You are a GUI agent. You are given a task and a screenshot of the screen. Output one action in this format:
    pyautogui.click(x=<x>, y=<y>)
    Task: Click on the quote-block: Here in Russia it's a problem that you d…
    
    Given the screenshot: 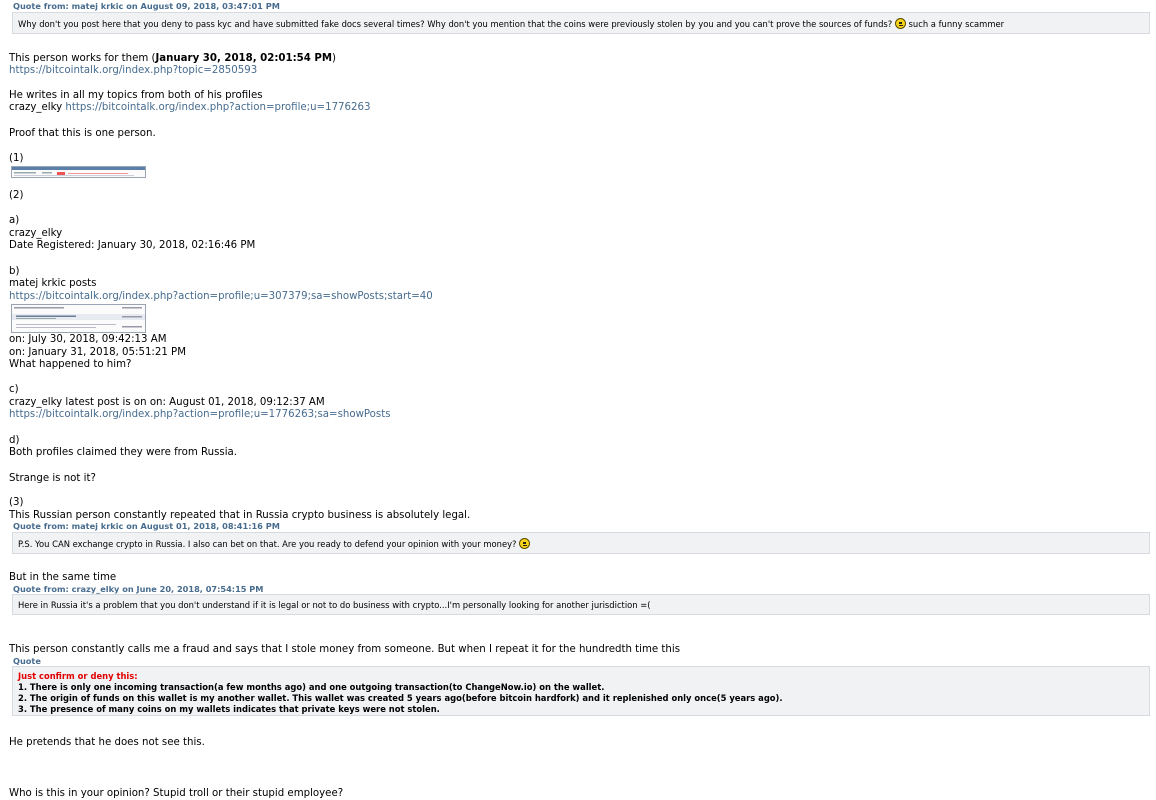 What is the action you would take?
    pyautogui.click(x=581, y=604)
    